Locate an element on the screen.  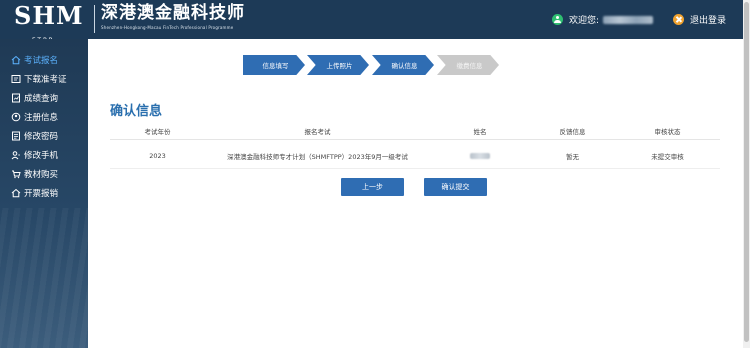
logout-button: 退出登录 is located at coordinates (699, 19).